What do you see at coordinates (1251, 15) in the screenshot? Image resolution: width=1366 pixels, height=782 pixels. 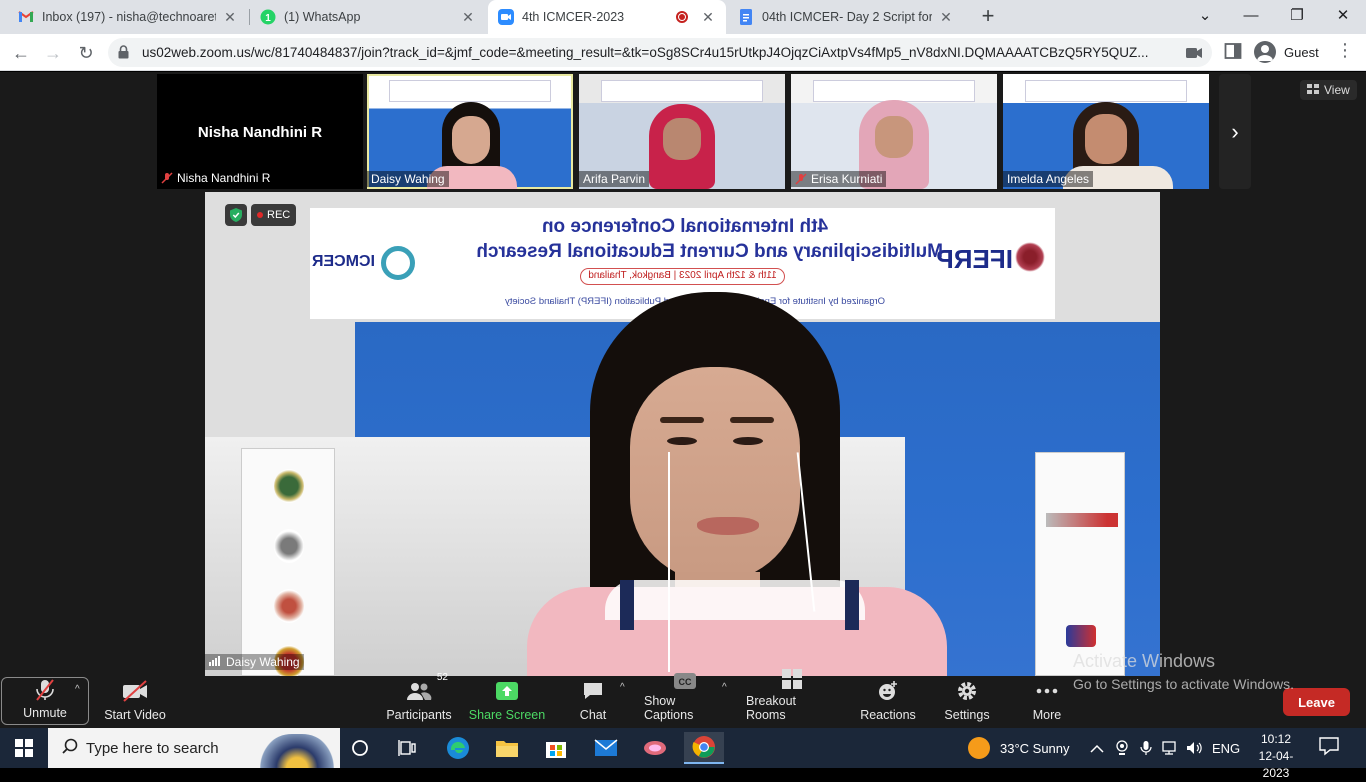 I see `minimize-icon: —` at bounding box center [1251, 15].